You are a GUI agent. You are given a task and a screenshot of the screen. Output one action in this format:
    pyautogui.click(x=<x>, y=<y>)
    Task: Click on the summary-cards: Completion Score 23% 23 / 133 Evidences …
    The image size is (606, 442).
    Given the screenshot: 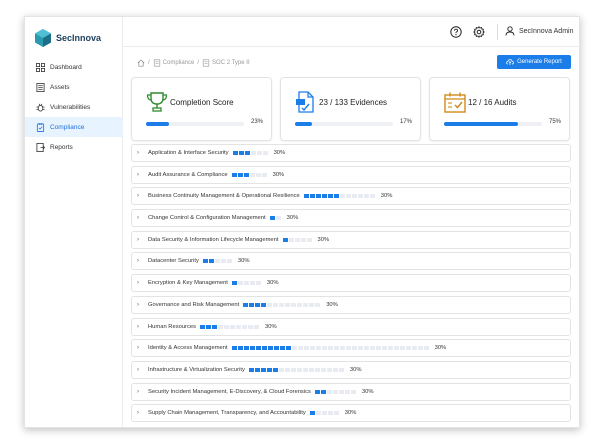 What is the action you would take?
    pyautogui.click(x=351, y=109)
    